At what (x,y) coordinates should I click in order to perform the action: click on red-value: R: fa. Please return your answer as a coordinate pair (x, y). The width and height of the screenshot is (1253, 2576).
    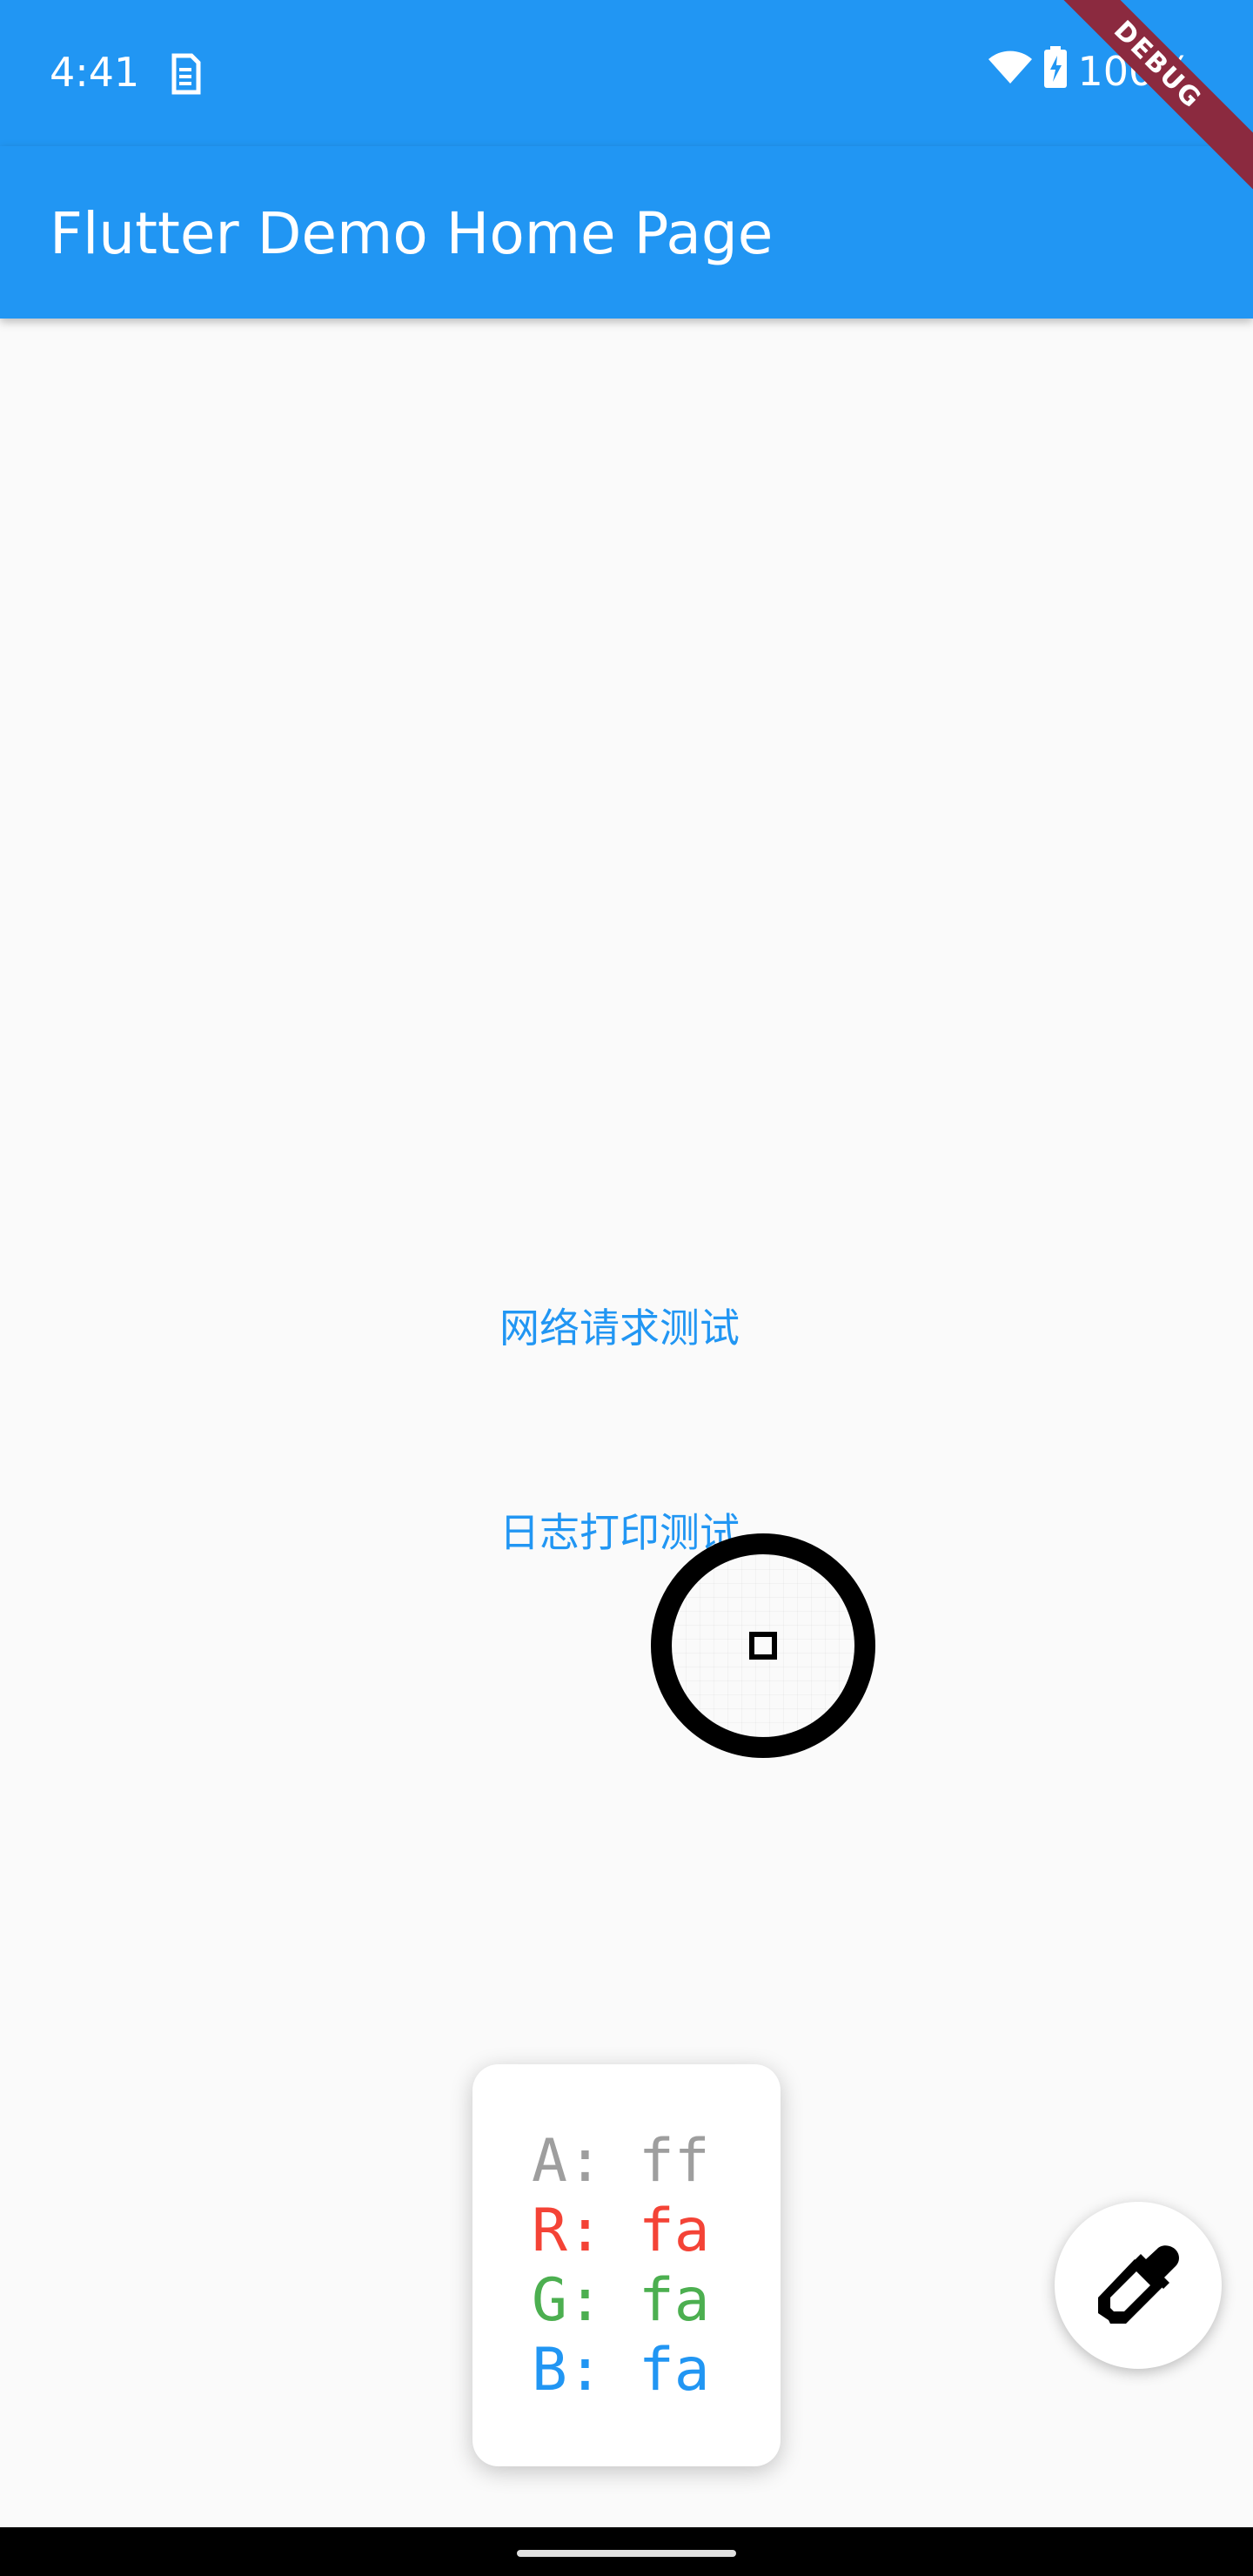
    Looking at the image, I should click on (621, 2231).